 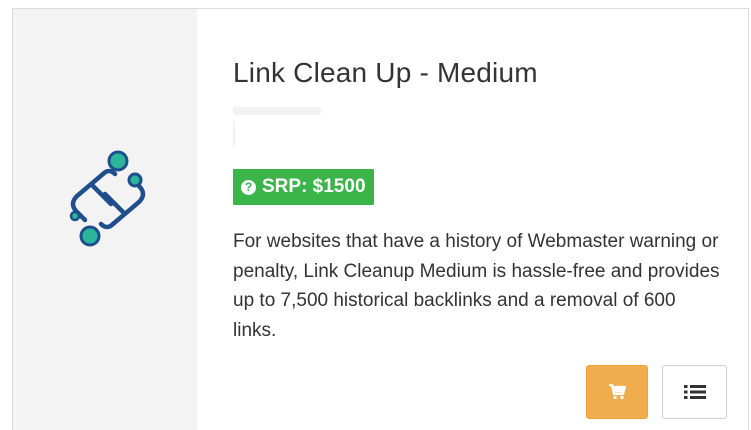 What do you see at coordinates (108, 199) in the screenshot?
I see `broken-chain-link-icon` at bounding box center [108, 199].